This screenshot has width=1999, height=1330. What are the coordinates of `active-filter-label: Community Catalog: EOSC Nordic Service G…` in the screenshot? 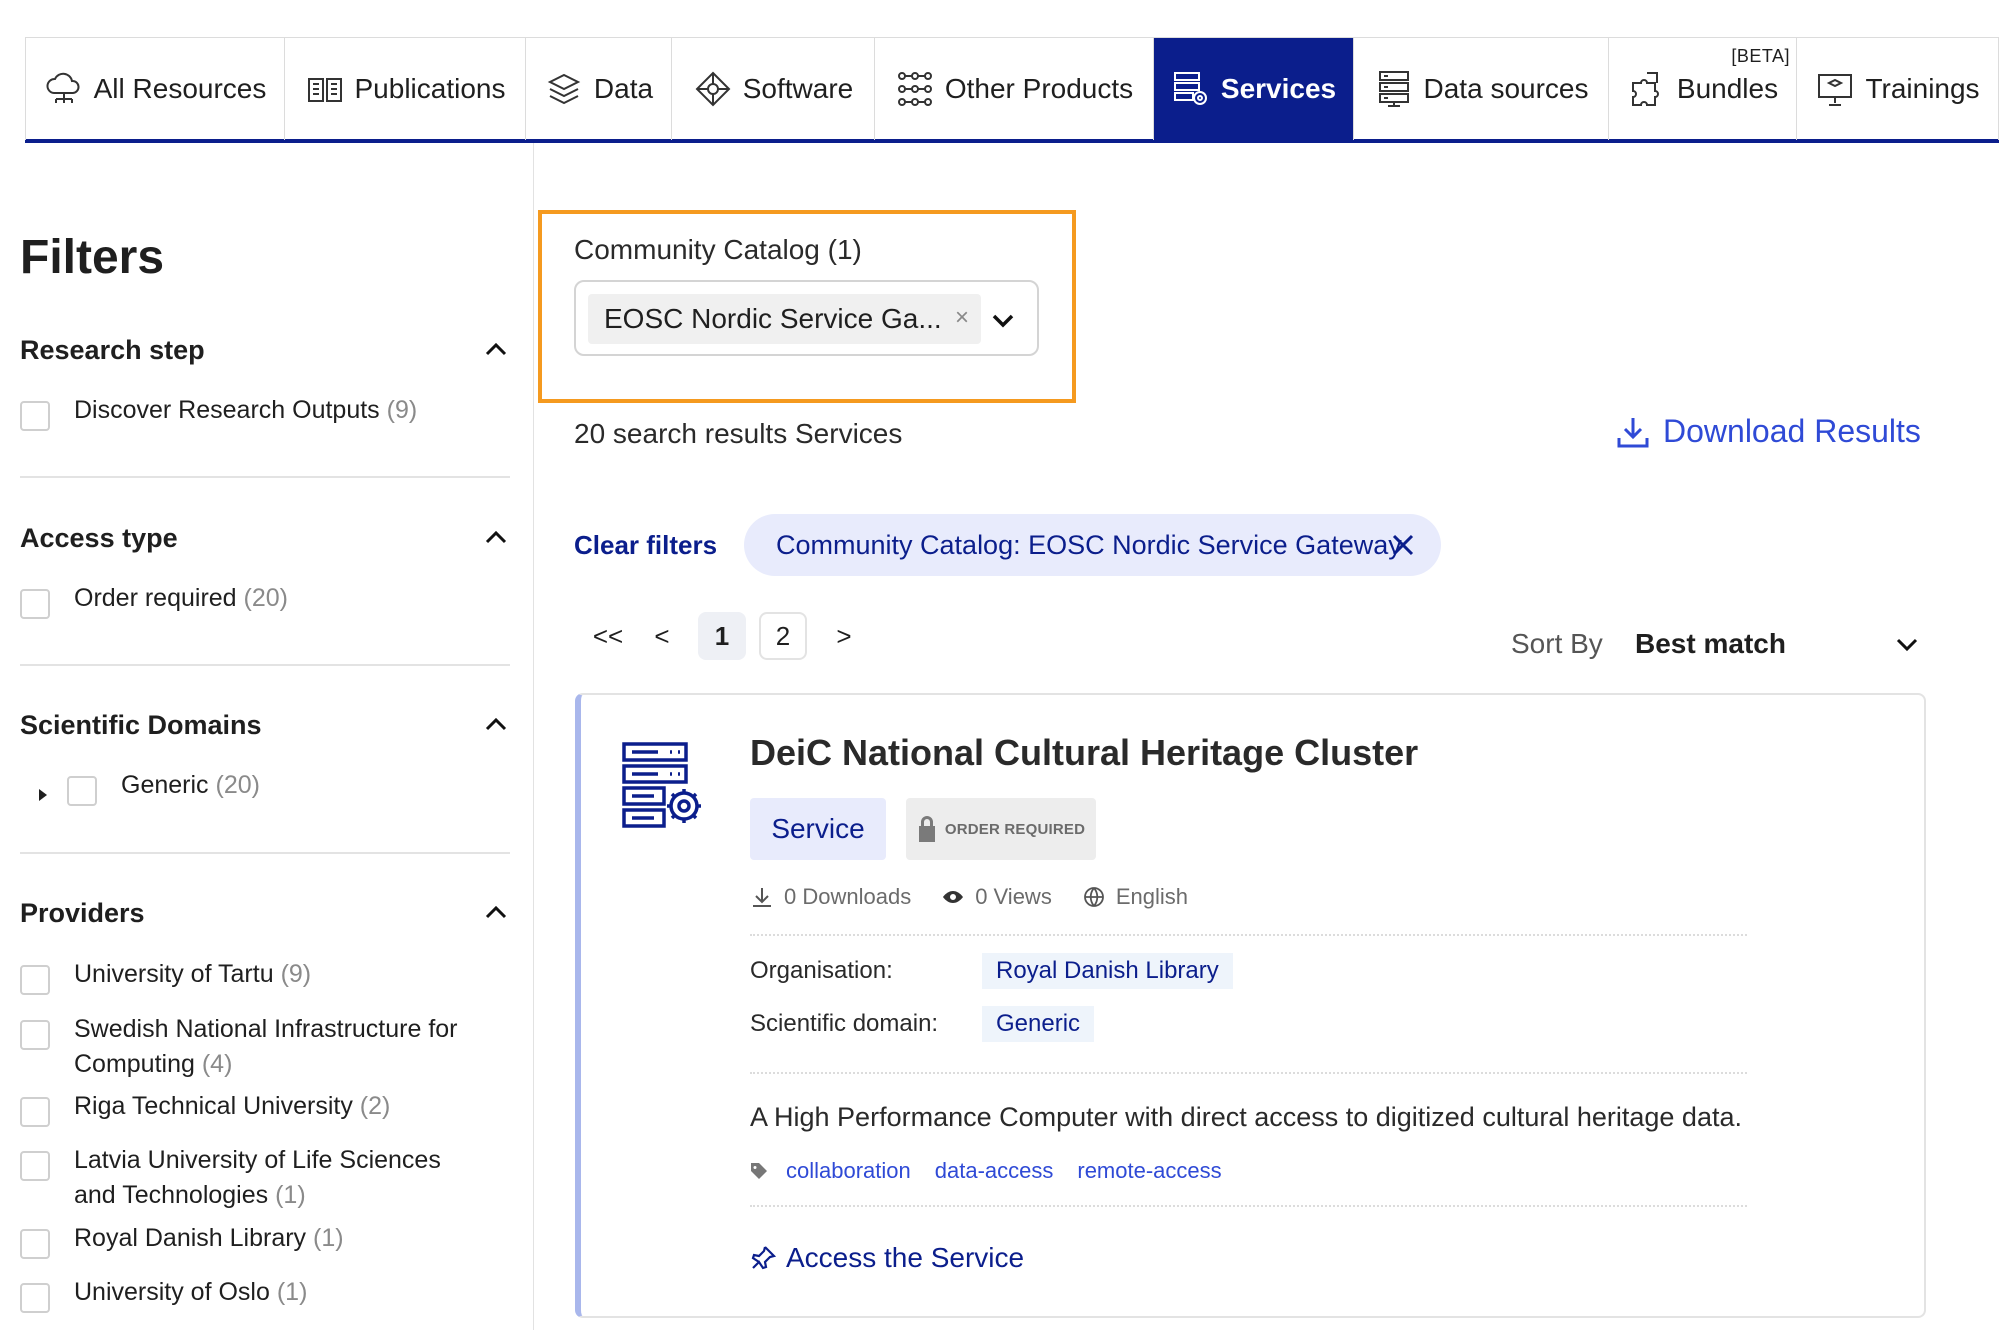 It's located at (1089, 544).